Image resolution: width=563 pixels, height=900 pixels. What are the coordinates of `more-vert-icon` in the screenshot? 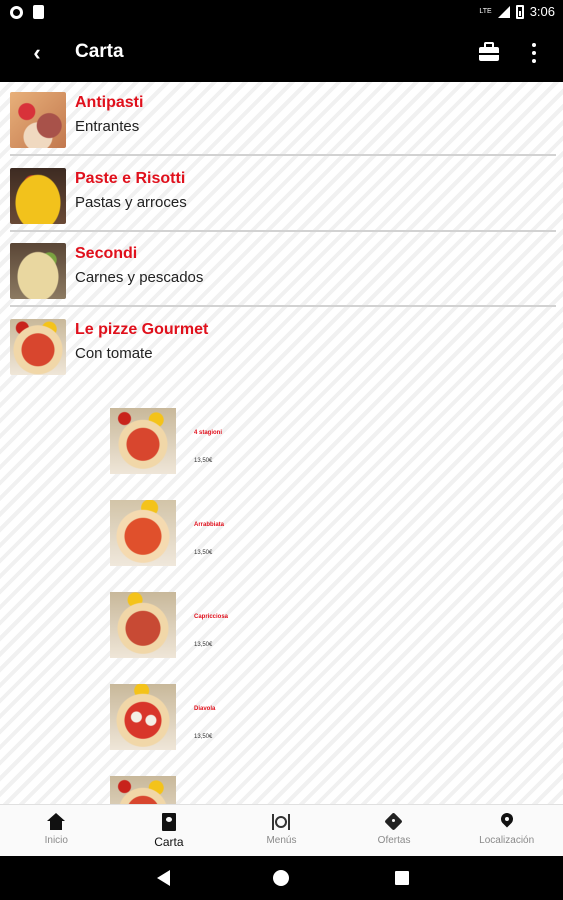 It's located at (534, 45).